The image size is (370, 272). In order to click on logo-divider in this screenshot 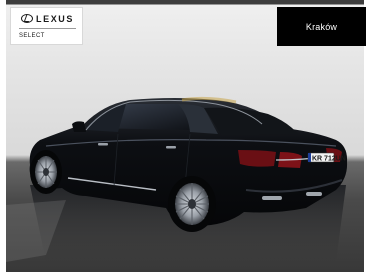, I will do `click(47, 28)`.